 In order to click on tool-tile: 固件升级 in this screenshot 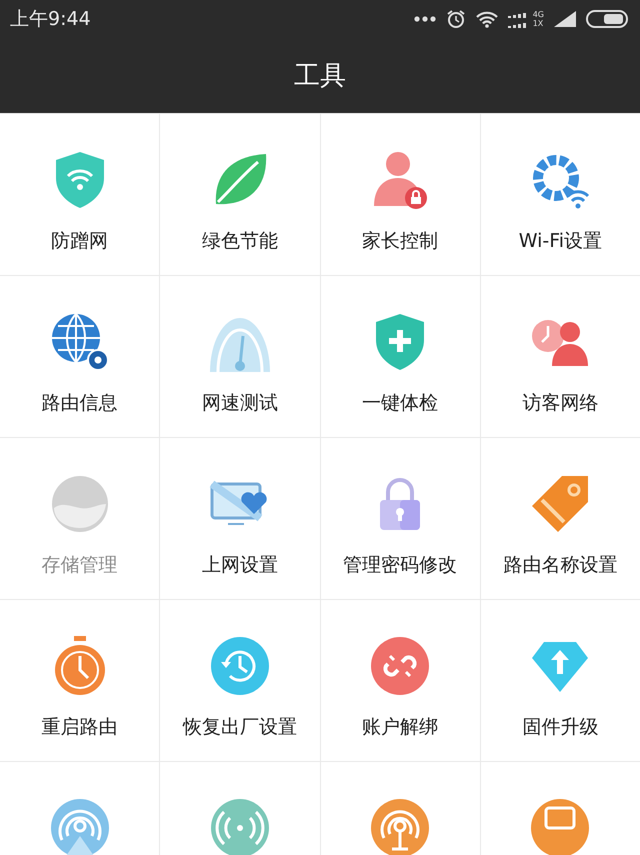, I will do `click(560, 680)`.